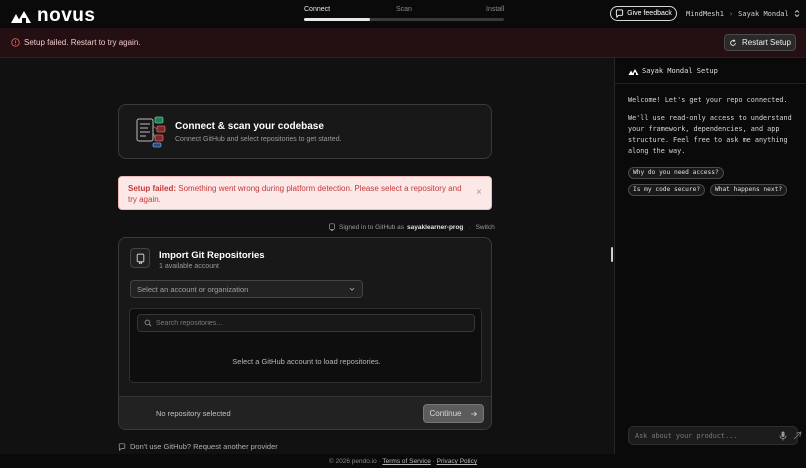 This screenshot has height=468, width=806. What do you see at coordinates (797, 435) in the screenshot?
I see `send-icon` at bounding box center [797, 435].